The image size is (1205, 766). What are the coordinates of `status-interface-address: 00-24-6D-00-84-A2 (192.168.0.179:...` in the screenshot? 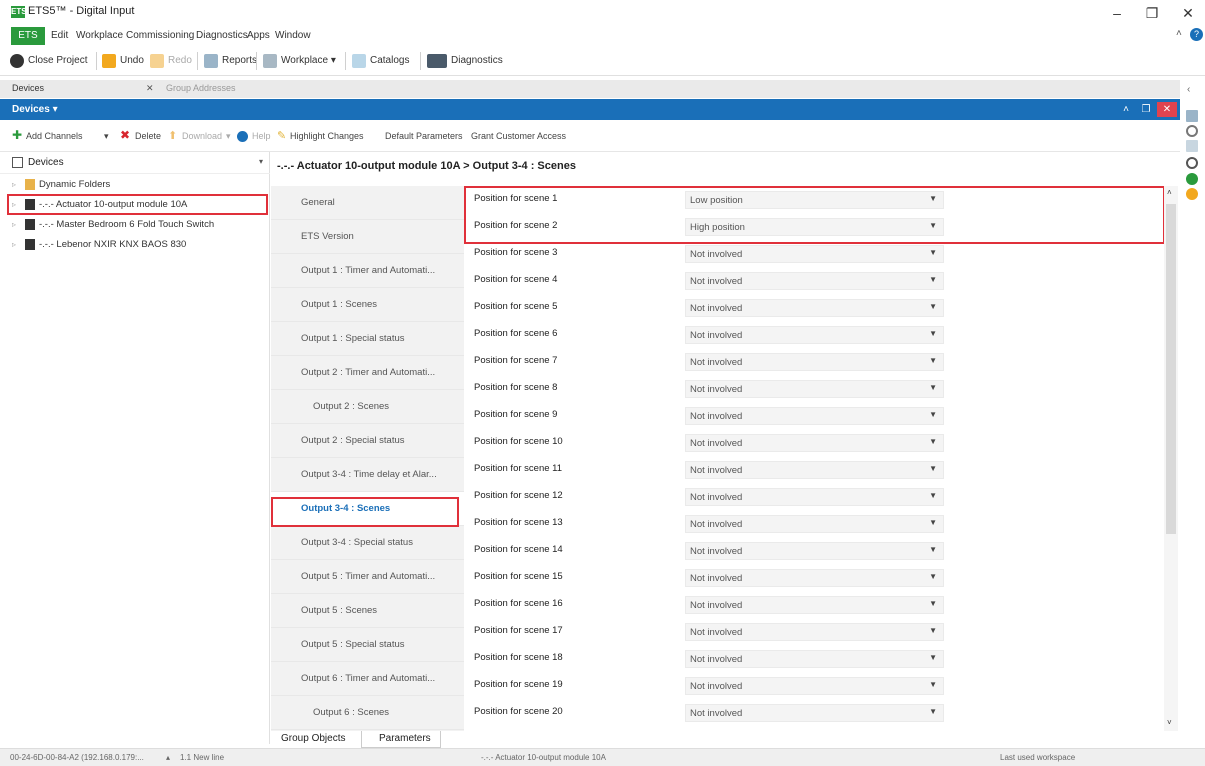 It's located at (77, 757).